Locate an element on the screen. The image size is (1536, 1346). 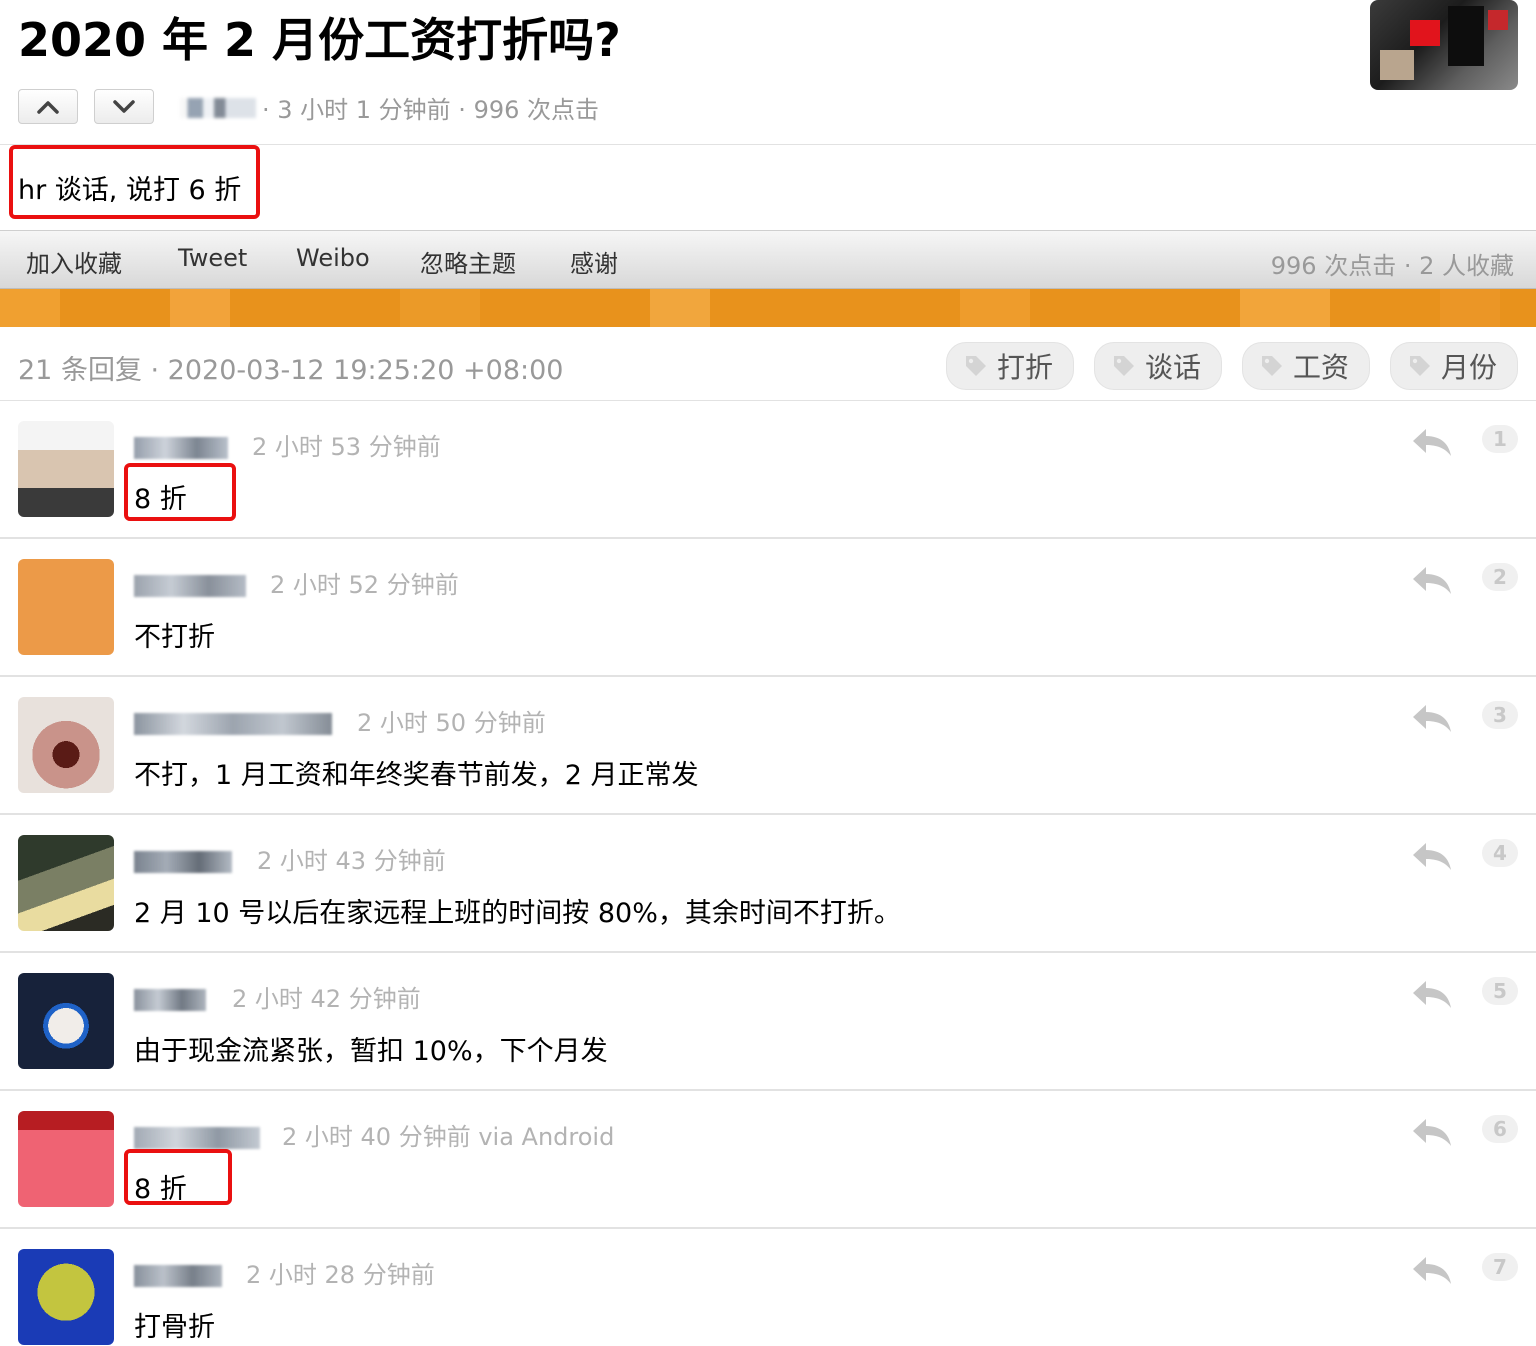
reply-content: 不打，1 月工资和年终奖春节前发，2 月正常发 is located at coordinates (416, 775).